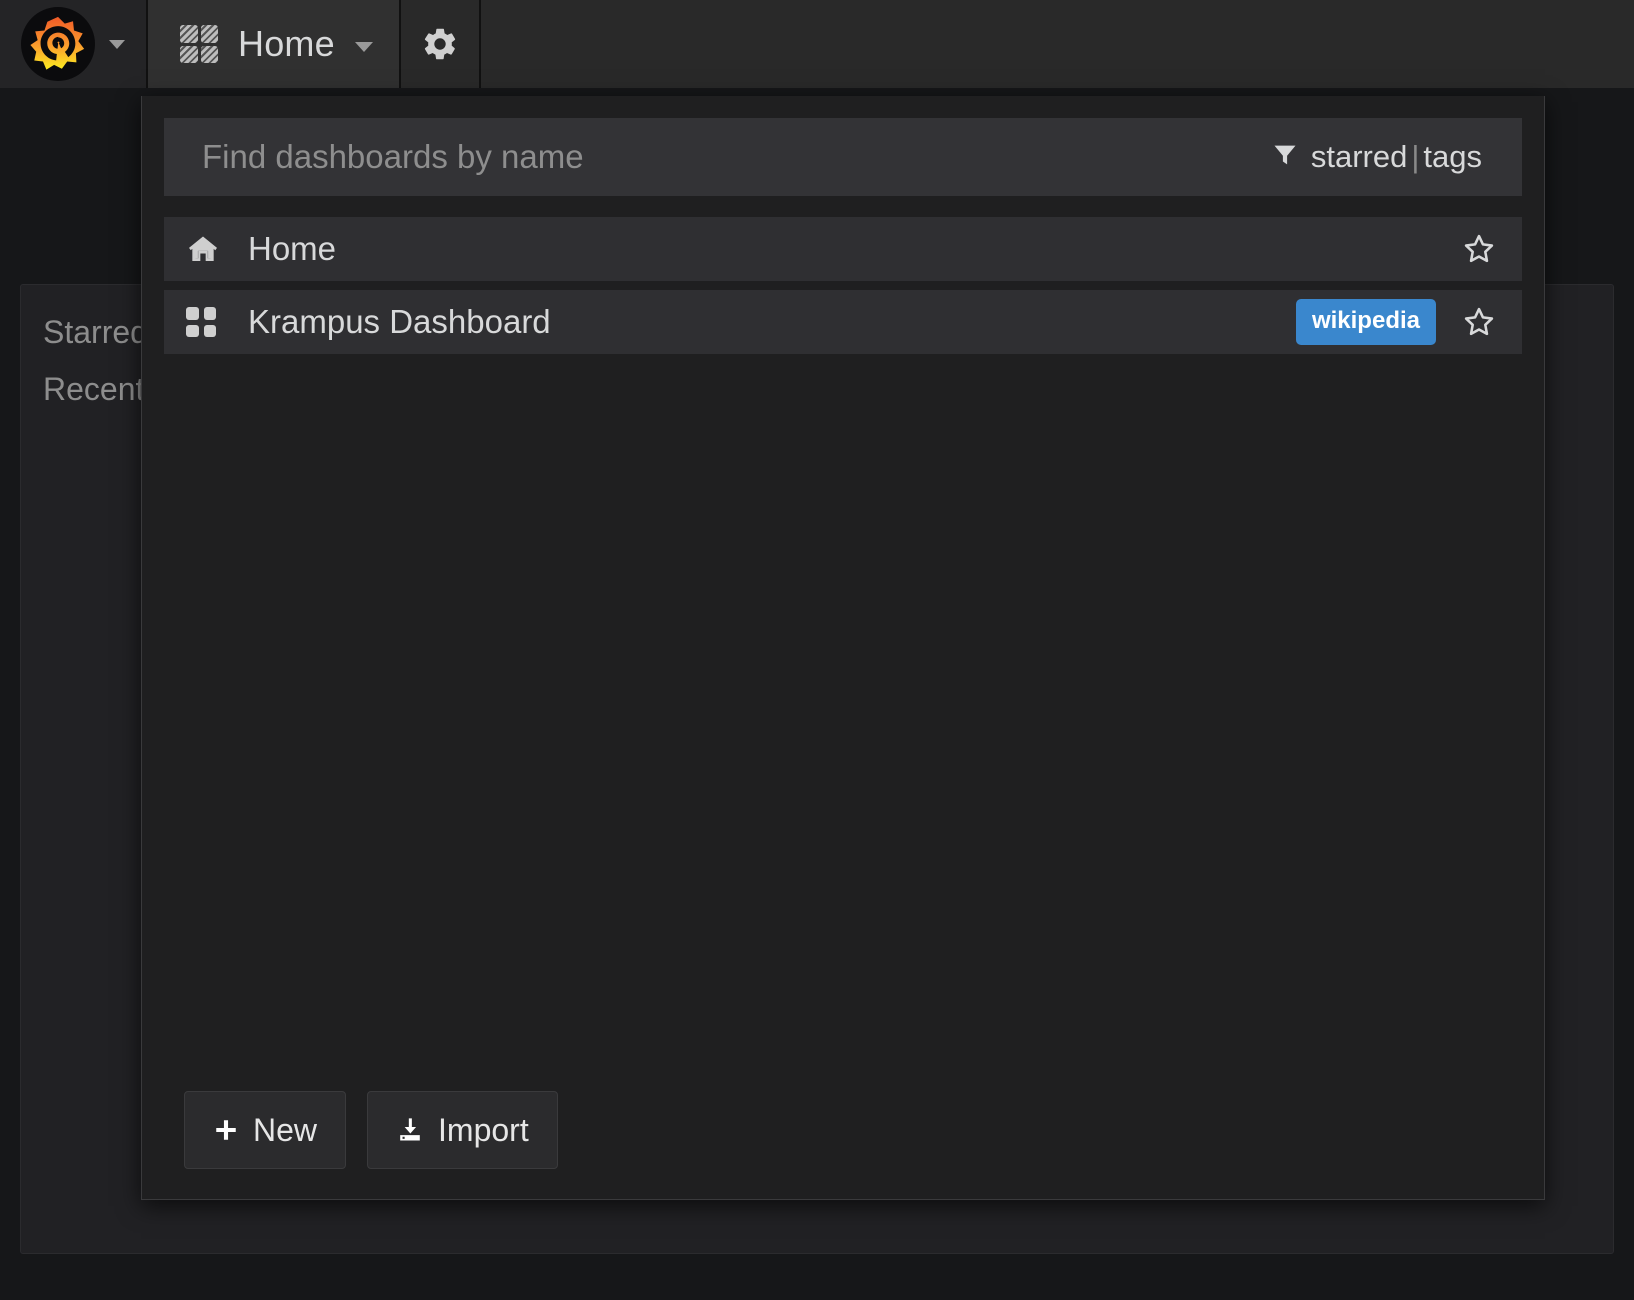  Describe the element at coordinates (292, 248) in the screenshot. I see `result-title: Home` at that location.